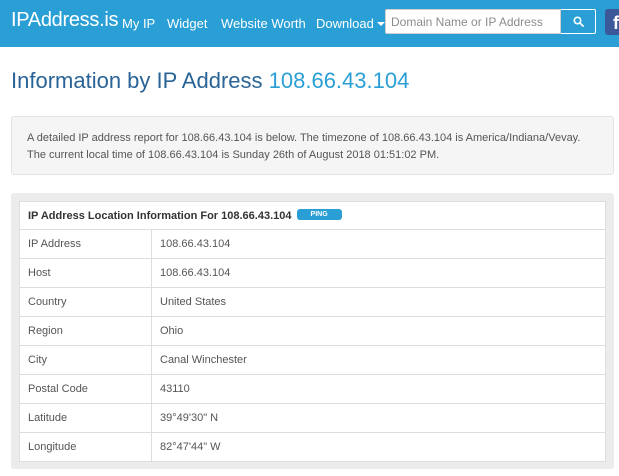 This screenshot has height=476, width=619. Describe the element at coordinates (378, 418) in the screenshot. I see `row-value: 39°49'30" N` at that location.